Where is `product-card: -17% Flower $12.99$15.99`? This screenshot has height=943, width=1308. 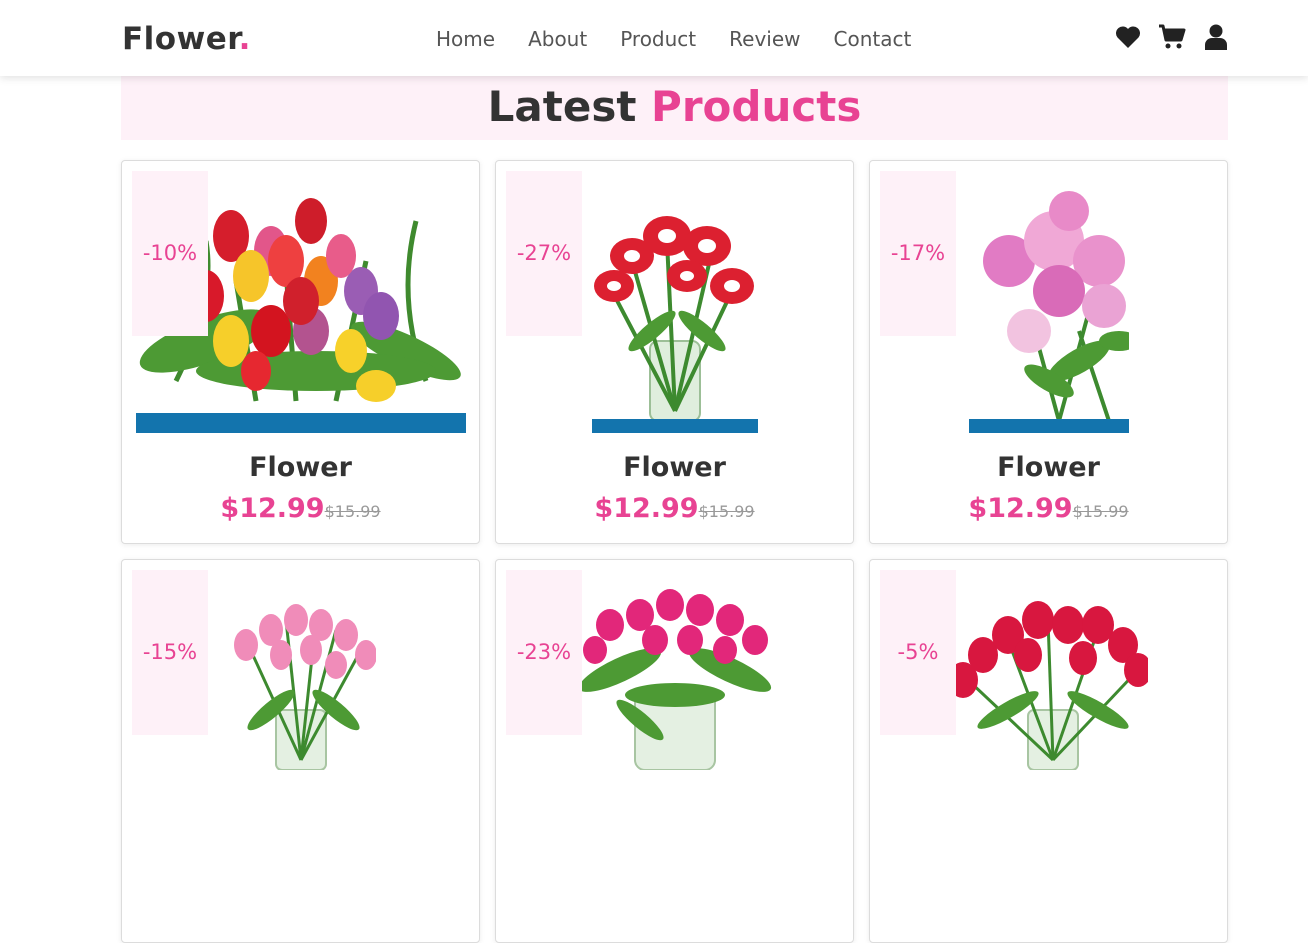
product-card: -17% Flower $12.99$15.99 is located at coordinates (1048, 352).